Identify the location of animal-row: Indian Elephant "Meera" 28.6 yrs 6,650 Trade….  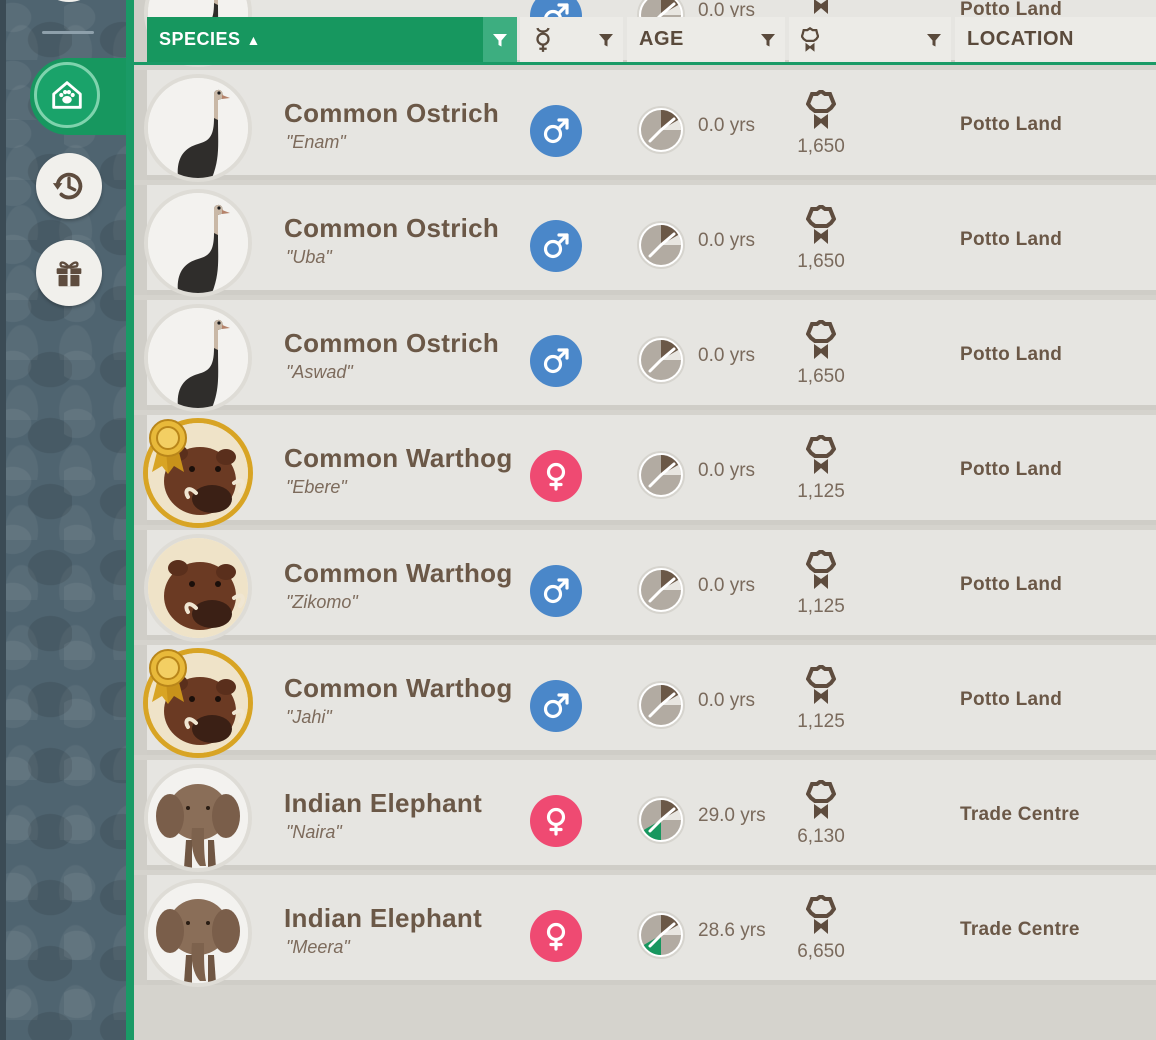
(645, 930).